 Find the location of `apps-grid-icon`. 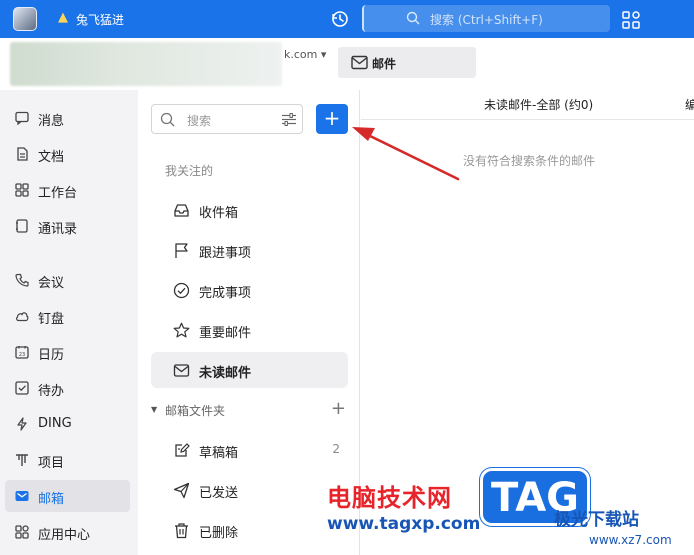

apps-grid-icon is located at coordinates (631, 20).